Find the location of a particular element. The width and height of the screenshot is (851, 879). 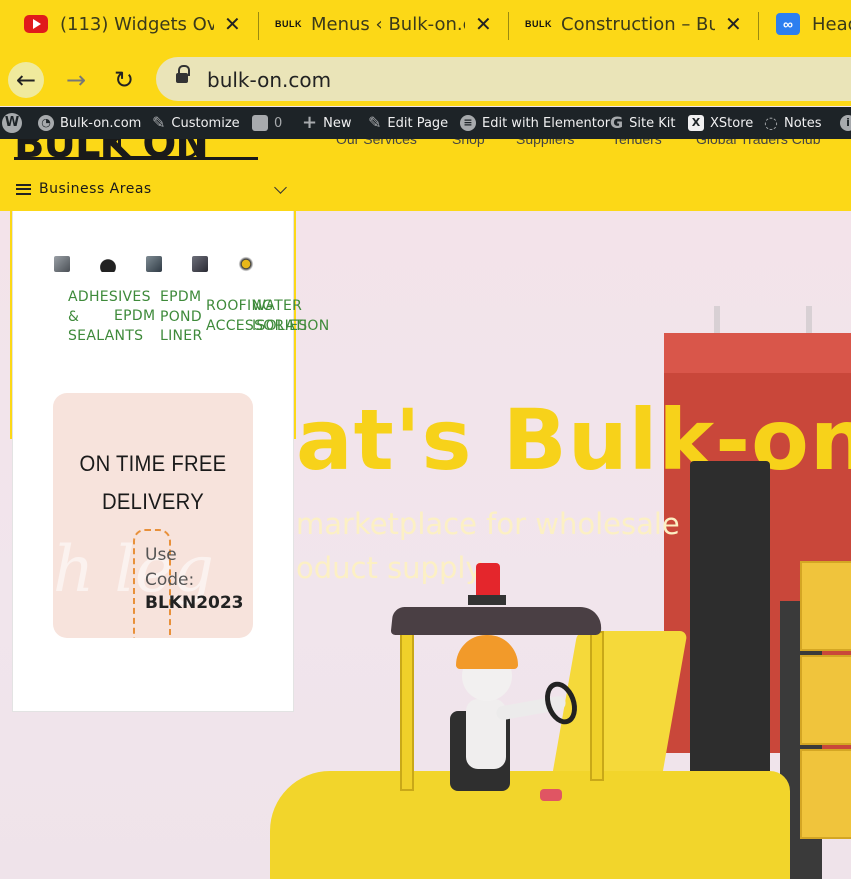

reload-icon: ↻ is located at coordinates (124, 80).